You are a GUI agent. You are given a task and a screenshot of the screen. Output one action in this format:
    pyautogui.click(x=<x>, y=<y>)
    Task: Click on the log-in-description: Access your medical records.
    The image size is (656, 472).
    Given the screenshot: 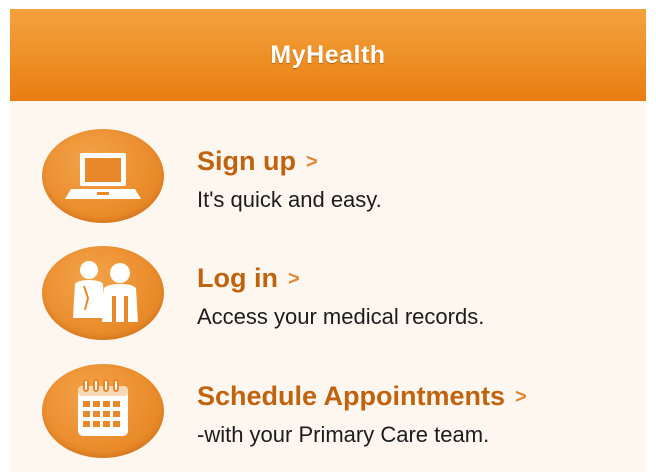 What is the action you would take?
    pyautogui.click(x=341, y=316)
    